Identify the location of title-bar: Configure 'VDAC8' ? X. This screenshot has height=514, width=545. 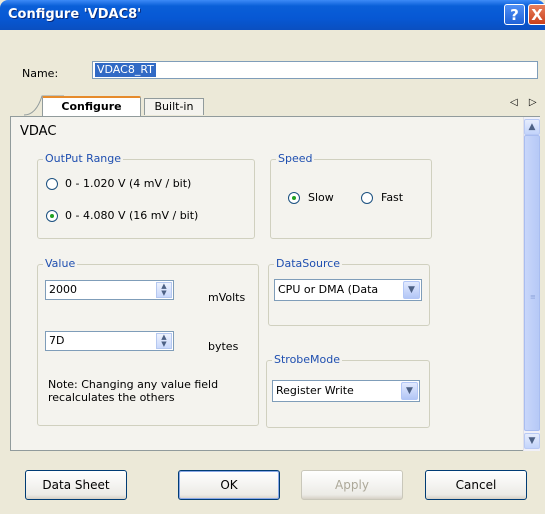
(272, 15).